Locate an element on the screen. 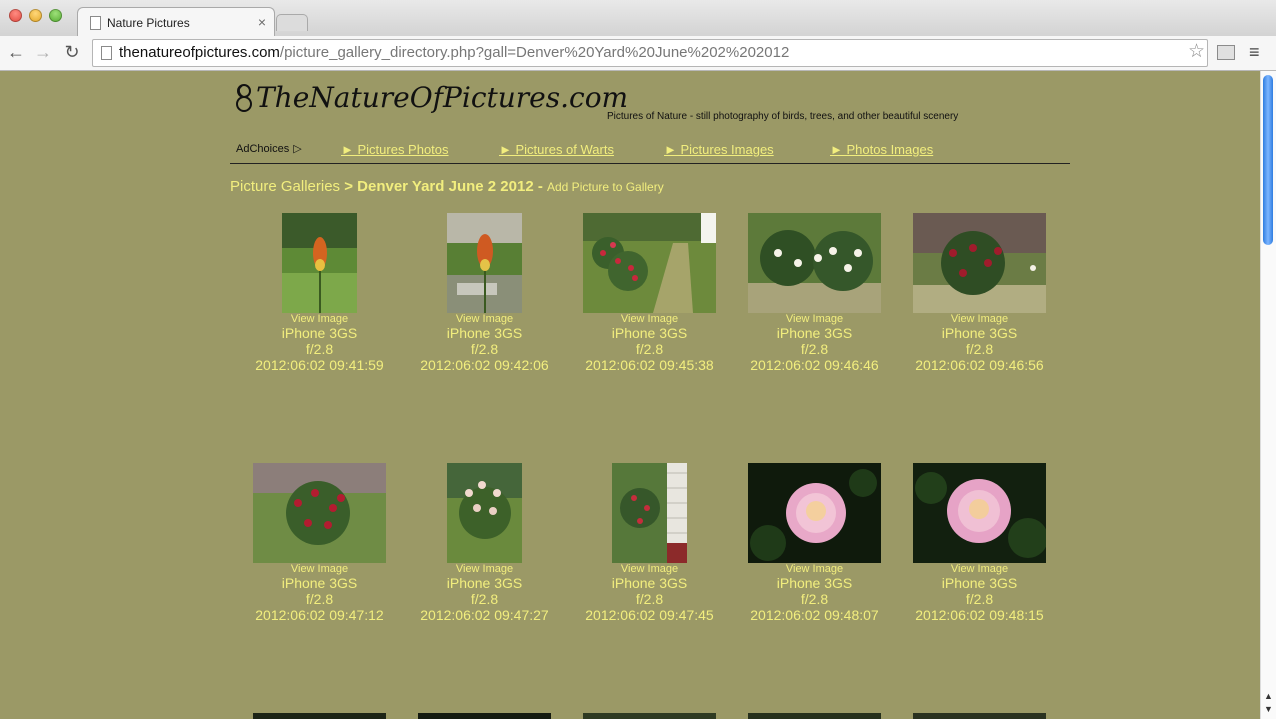 The height and width of the screenshot is (719, 1276). zoom-window-button is located at coordinates (55, 15).